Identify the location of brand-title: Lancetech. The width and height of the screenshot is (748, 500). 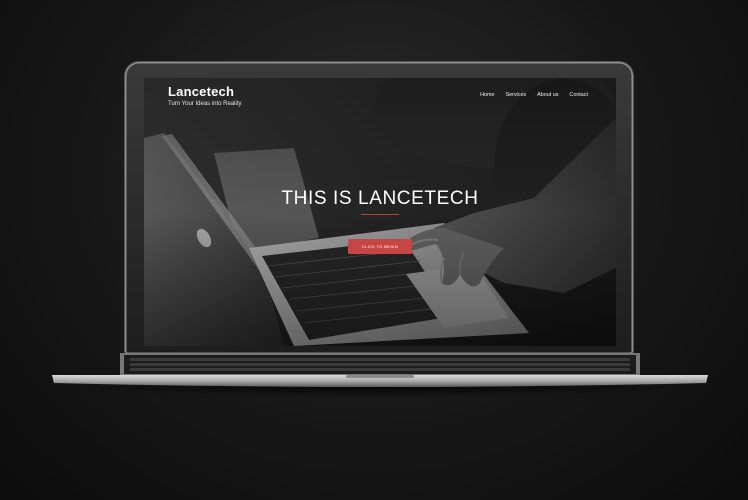
(201, 91).